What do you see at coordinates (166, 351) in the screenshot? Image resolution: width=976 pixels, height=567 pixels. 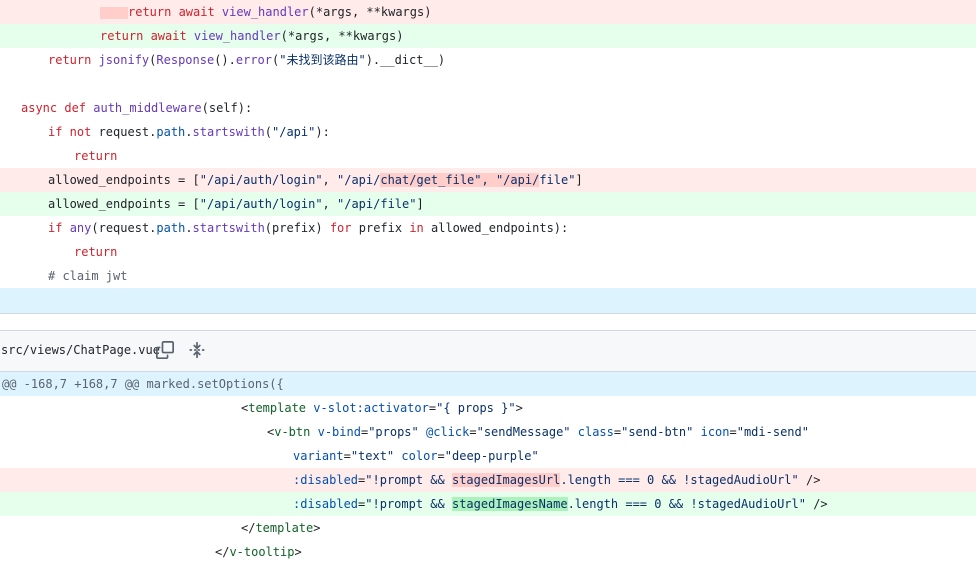 I see `copy-icon` at bounding box center [166, 351].